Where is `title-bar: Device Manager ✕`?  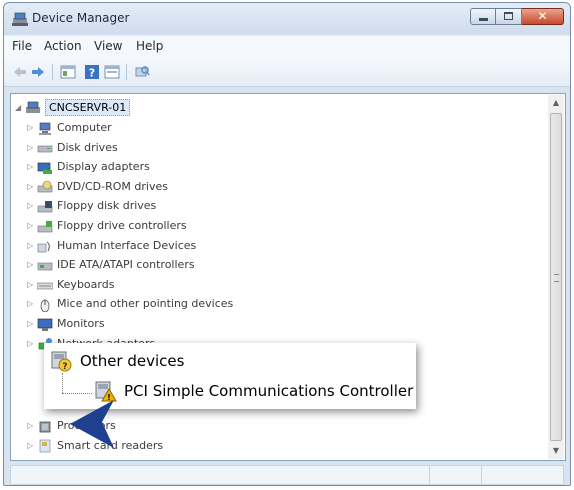
title-bar: Device Manager ✕ is located at coordinates (287, 19).